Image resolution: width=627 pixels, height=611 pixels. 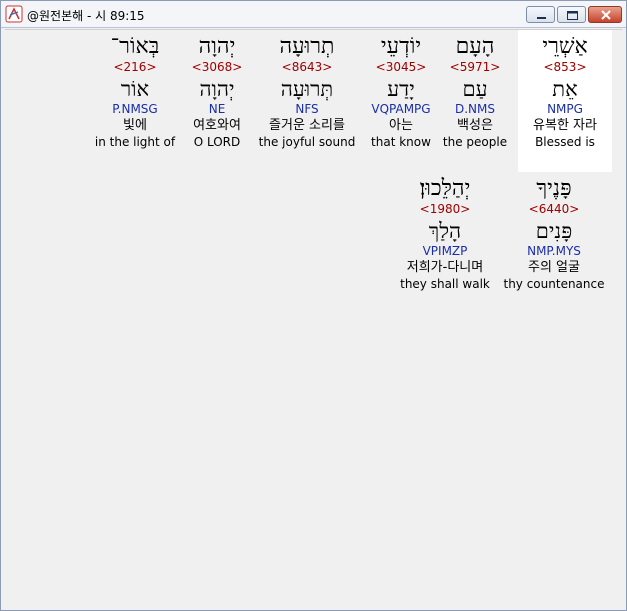 I want to click on english-gloss: in the light of, so click(x=135, y=142).